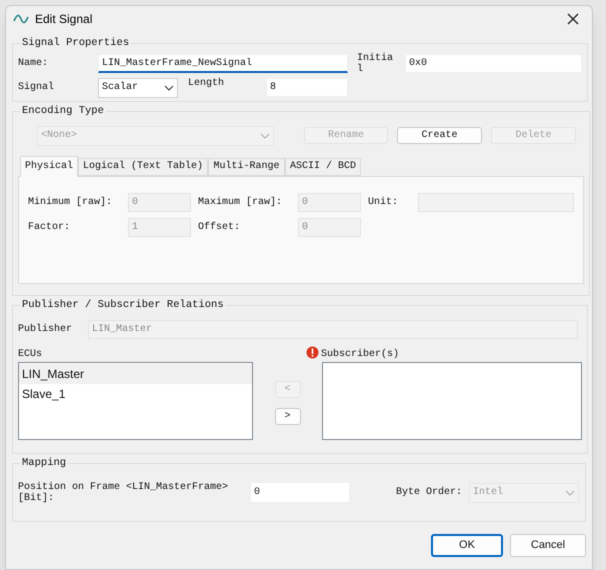 Image resolution: width=606 pixels, height=570 pixels. I want to click on input-field: 8, so click(307, 88).